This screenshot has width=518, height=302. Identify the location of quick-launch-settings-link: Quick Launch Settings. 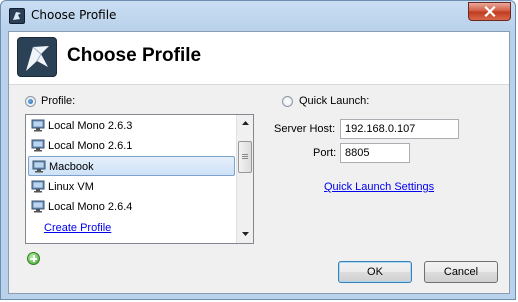
(379, 187).